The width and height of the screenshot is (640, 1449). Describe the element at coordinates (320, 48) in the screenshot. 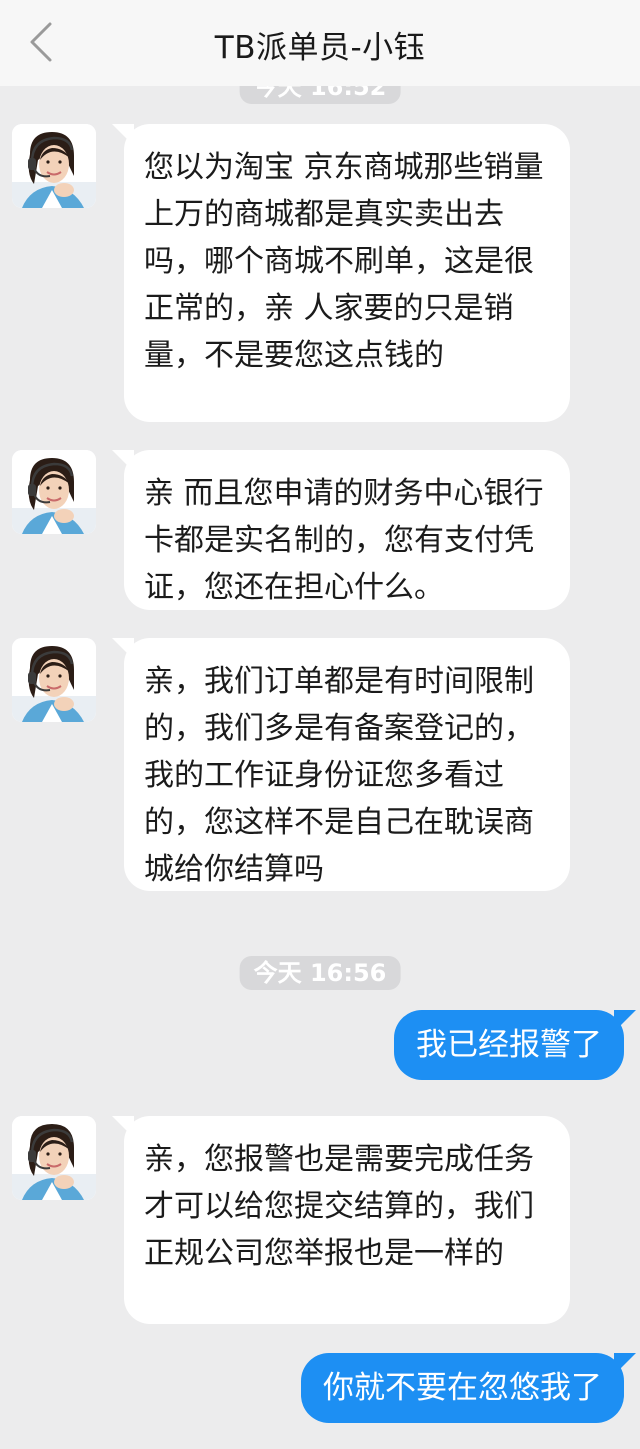

I see `chat-title: TB派单员-小钰` at that location.